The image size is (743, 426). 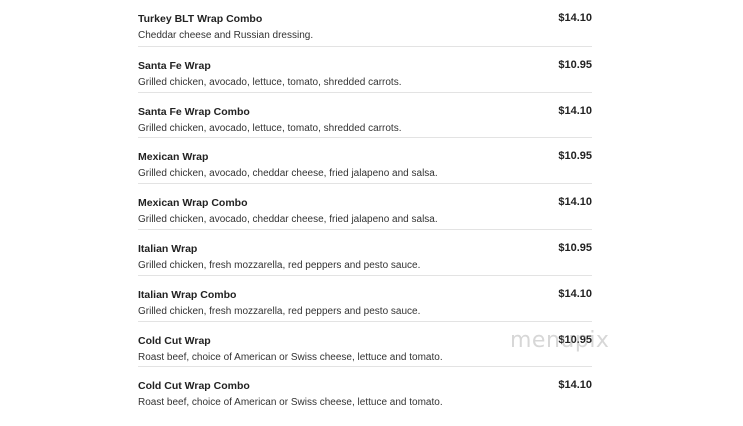 I want to click on item-name: Cold Cut Wrap, so click(x=174, y=340).